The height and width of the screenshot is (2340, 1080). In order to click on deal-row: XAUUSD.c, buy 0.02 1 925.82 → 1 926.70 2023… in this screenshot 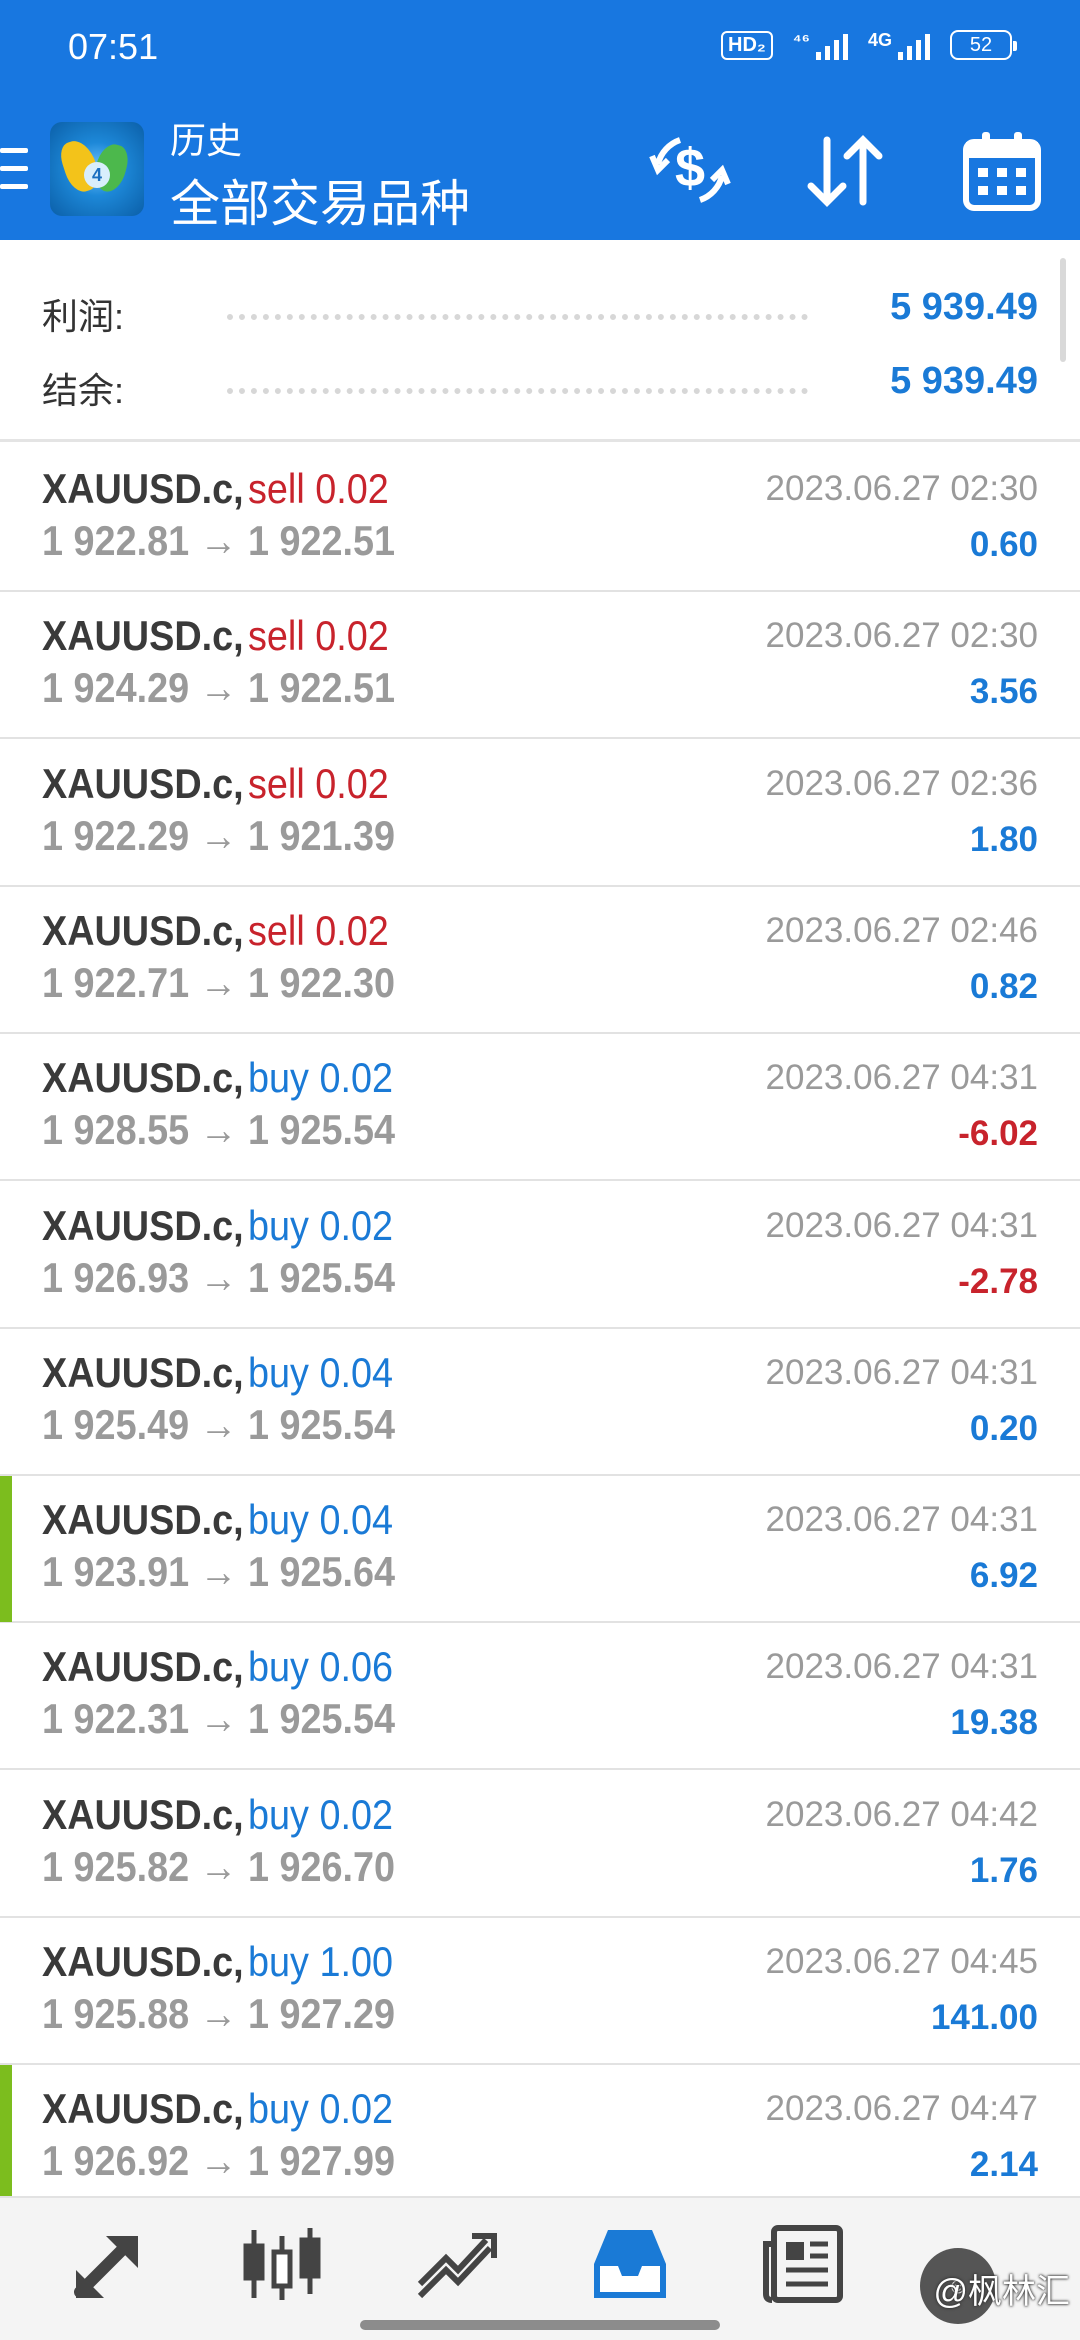, I will do `click(540, 1844)`.